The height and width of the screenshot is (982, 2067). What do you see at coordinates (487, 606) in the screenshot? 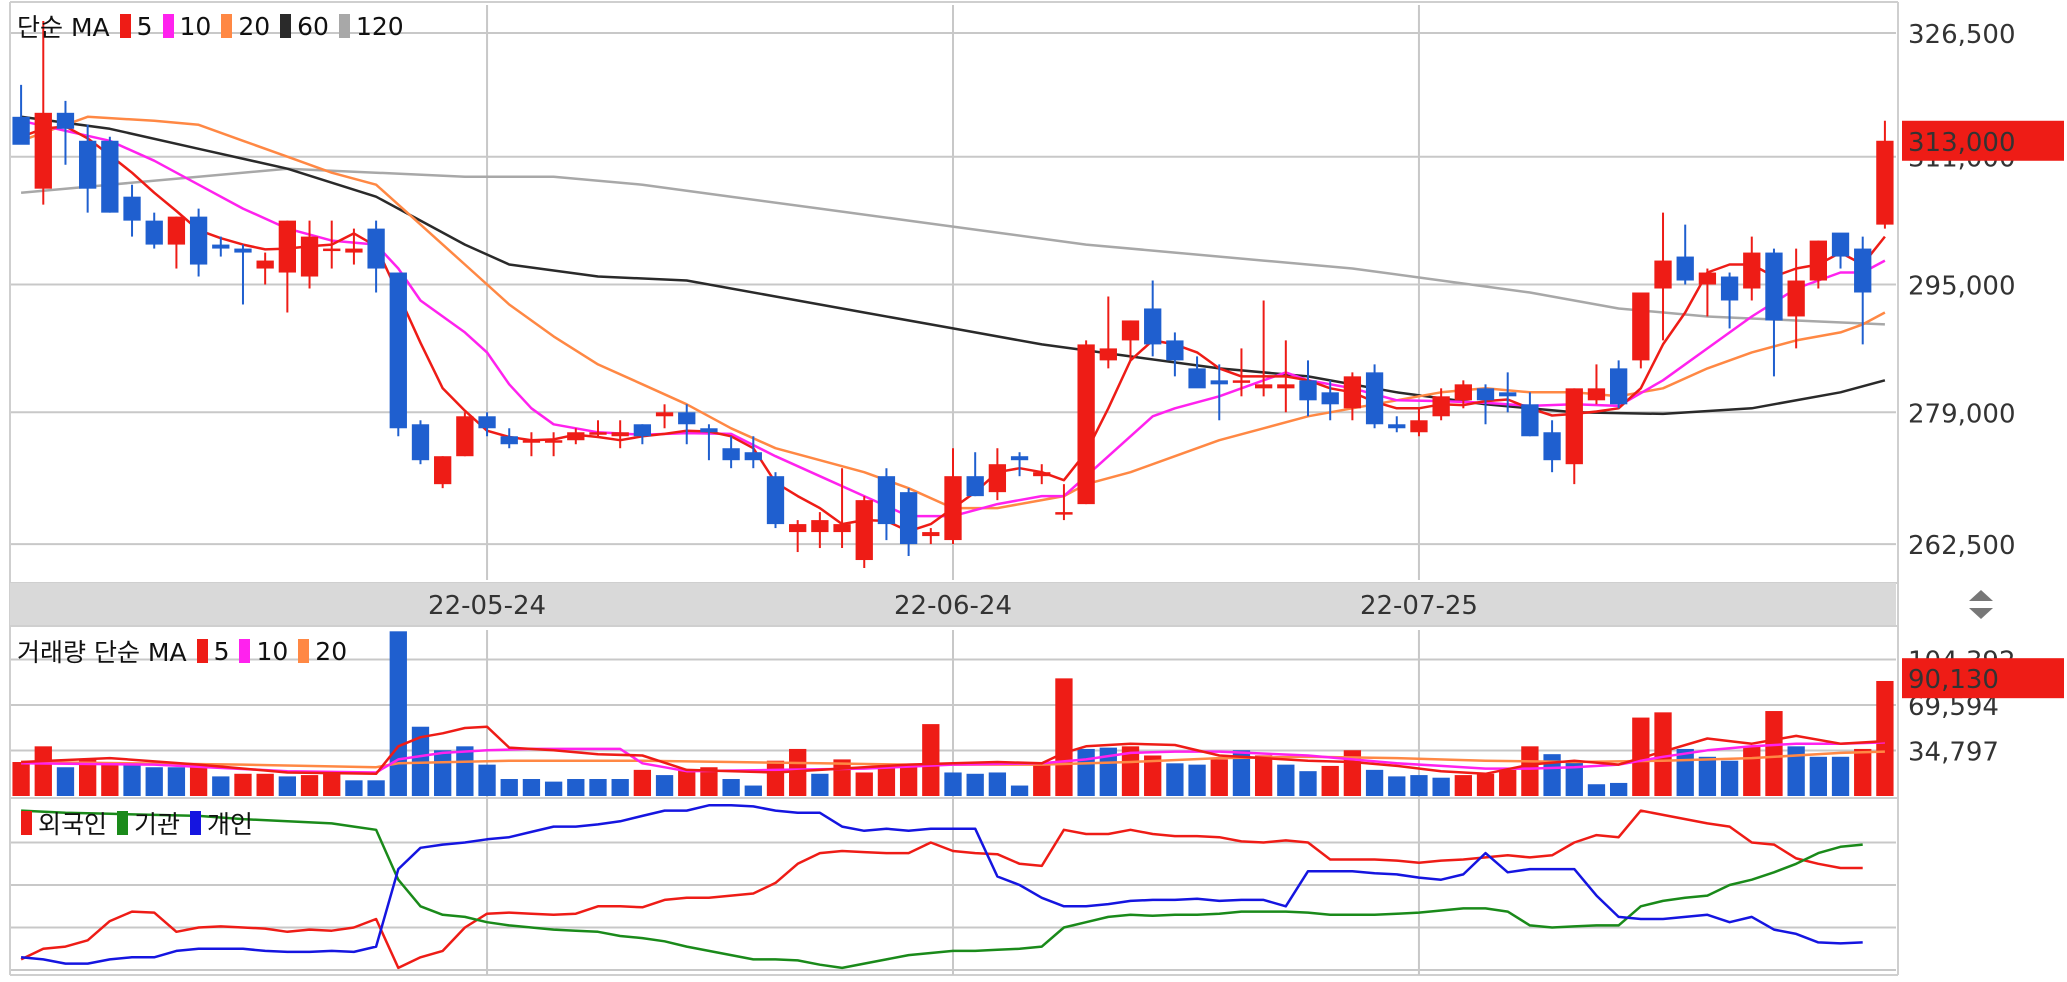
I see `date-label-0: 22-05-24` at bounding box center [487, 606].